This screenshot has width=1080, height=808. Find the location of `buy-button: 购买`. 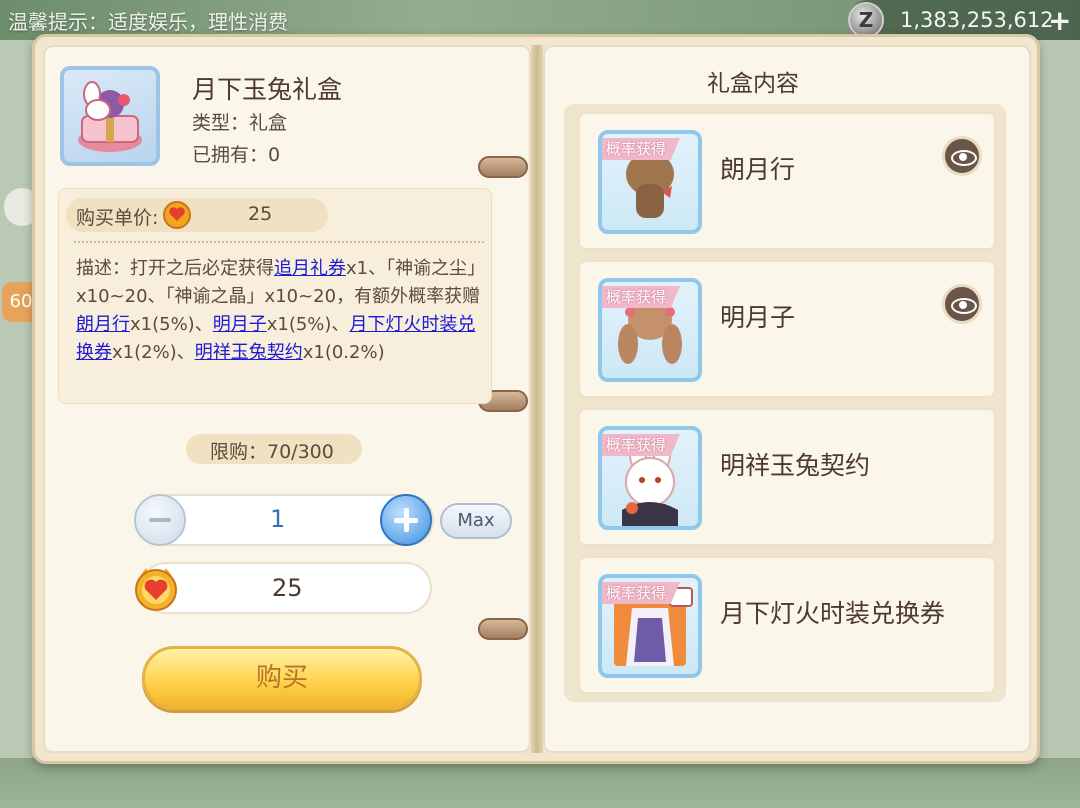

buy-button: 购买 is located at coordinates (282, 678).